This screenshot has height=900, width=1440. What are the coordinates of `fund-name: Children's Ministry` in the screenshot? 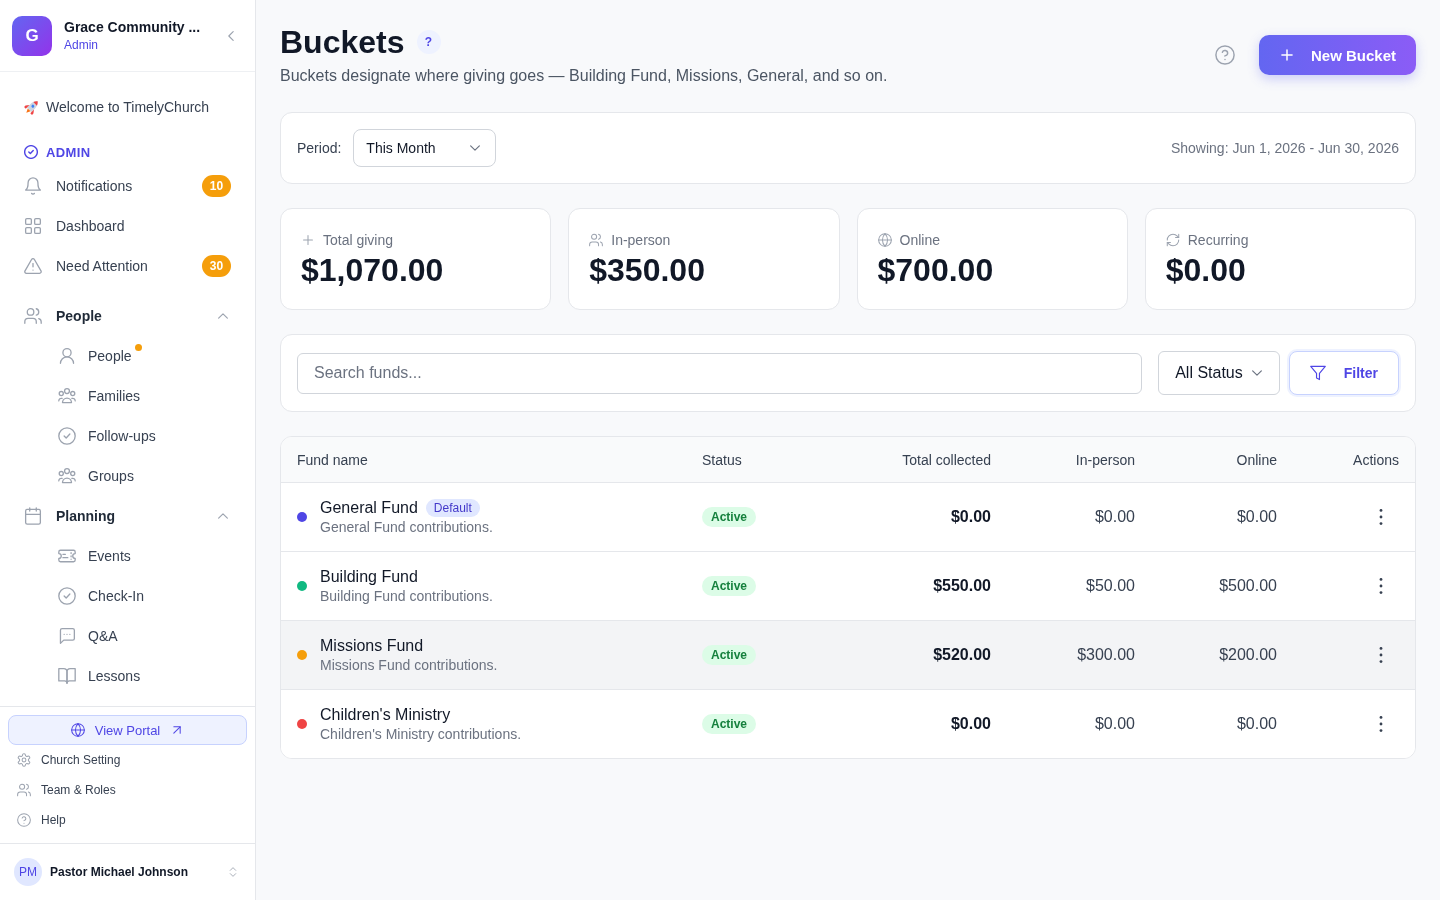 It's located at (385, 715).